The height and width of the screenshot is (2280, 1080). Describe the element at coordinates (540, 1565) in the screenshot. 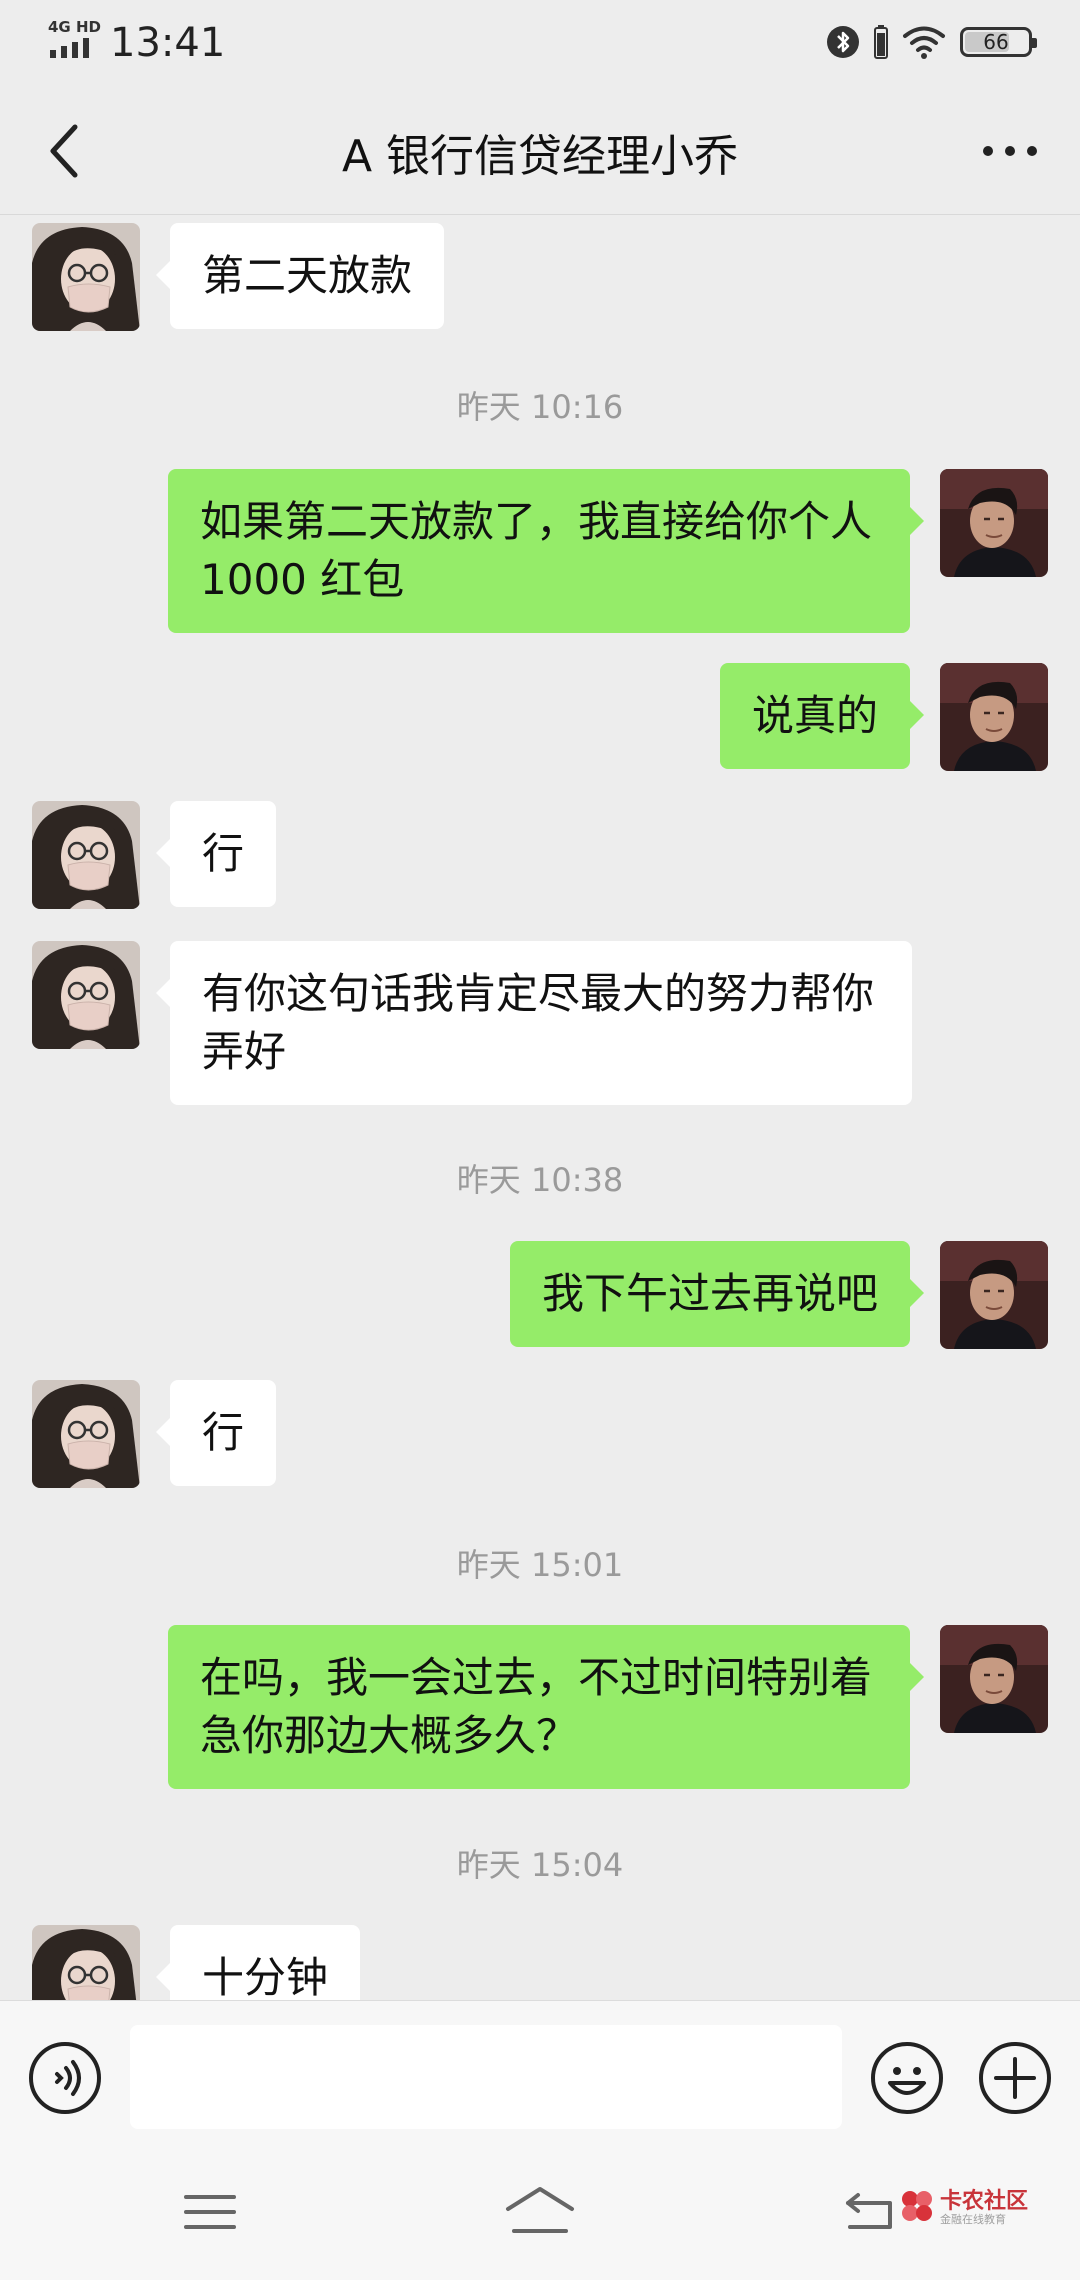

I see `message-timestamp: 昨天 15:01` at that location.